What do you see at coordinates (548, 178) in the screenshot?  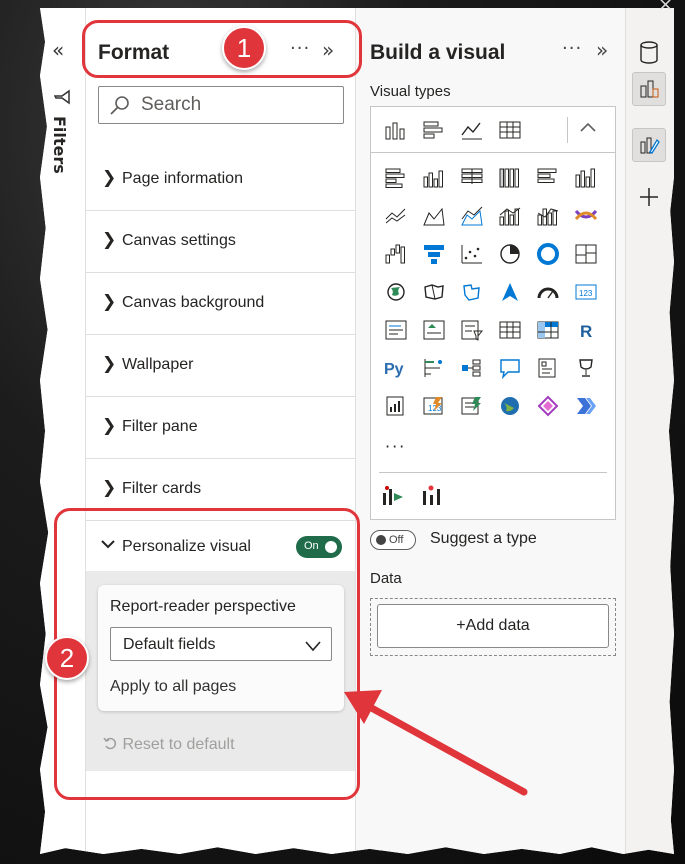 I see `bar-chart-icon` at bounding box center [548, 178].